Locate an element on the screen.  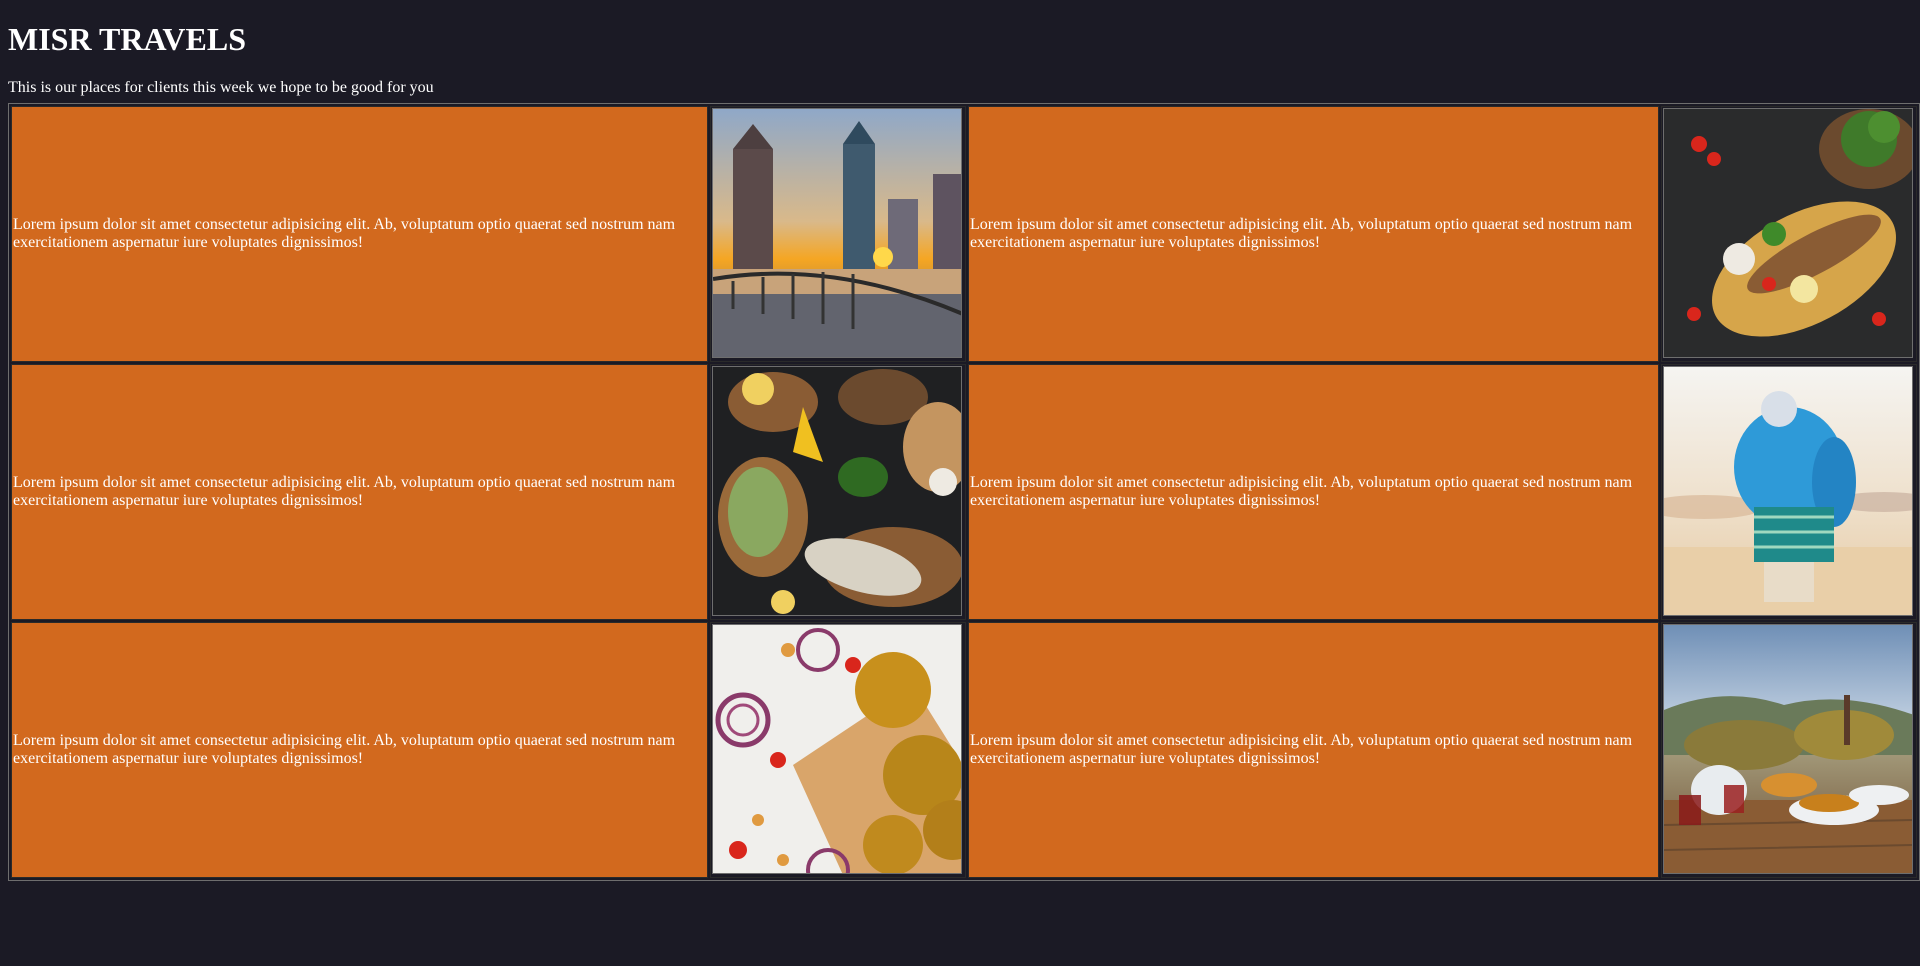
tea-and-sweets-table-image is located at coordinates (1788, 749).